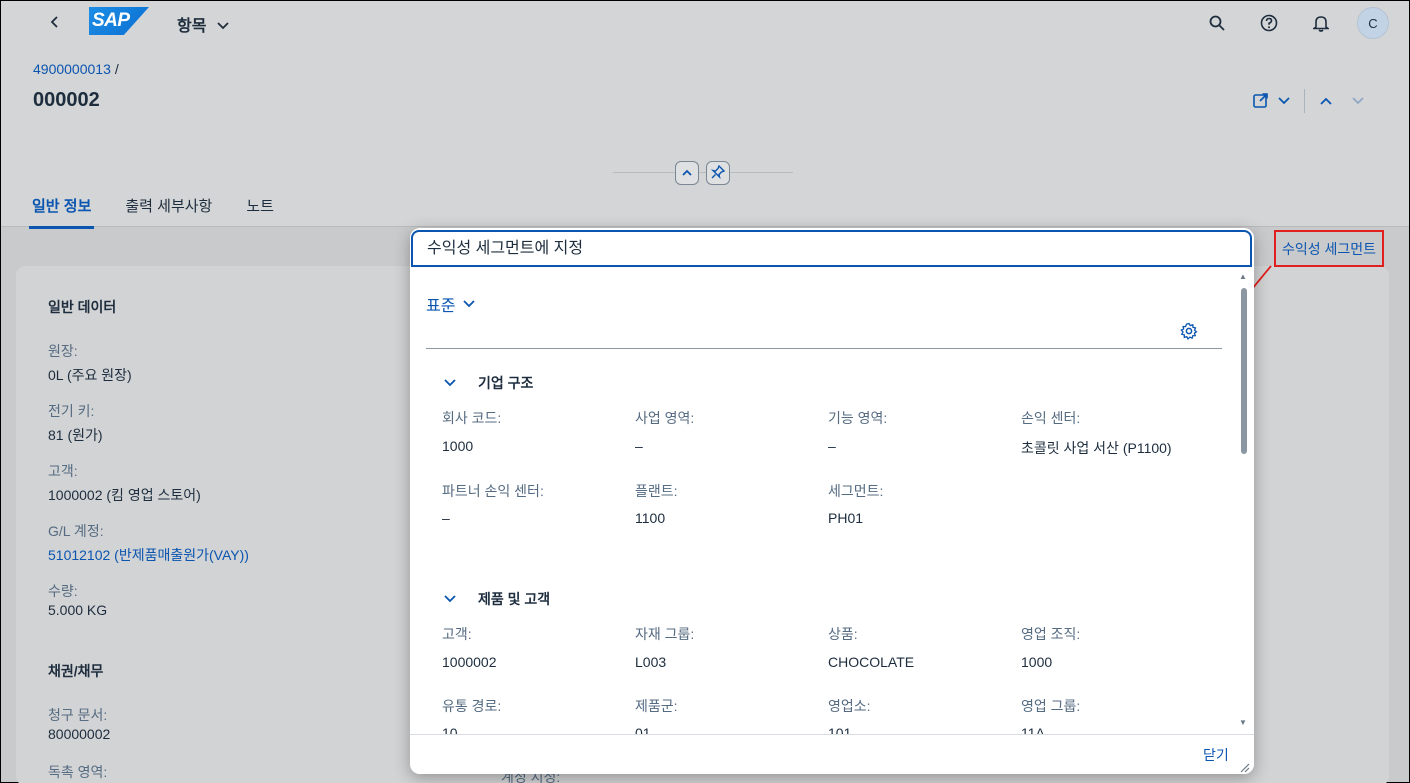  Describe the element at coordinates (665, 634) in the screenshot. I see `field-label: 자재 그룹:` at that location.